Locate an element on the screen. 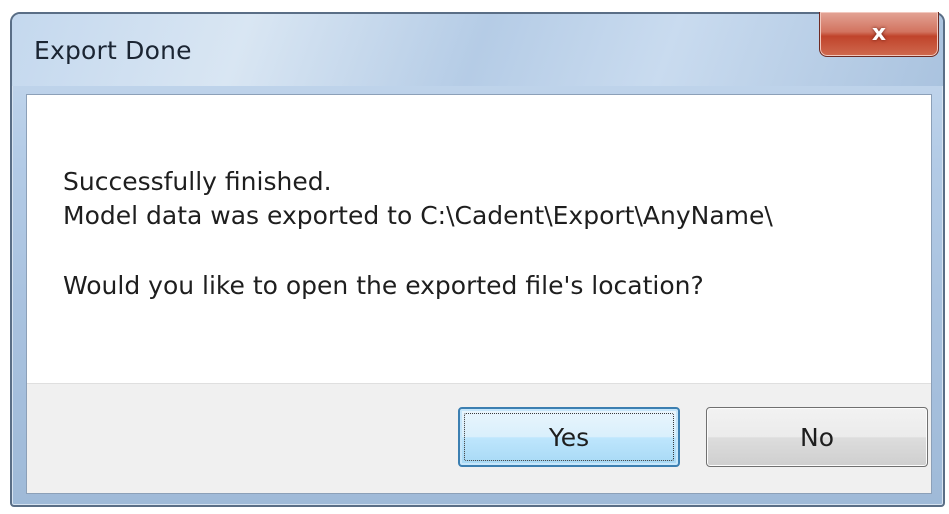  yes-button: Yes is located at coordinates (569, 437).